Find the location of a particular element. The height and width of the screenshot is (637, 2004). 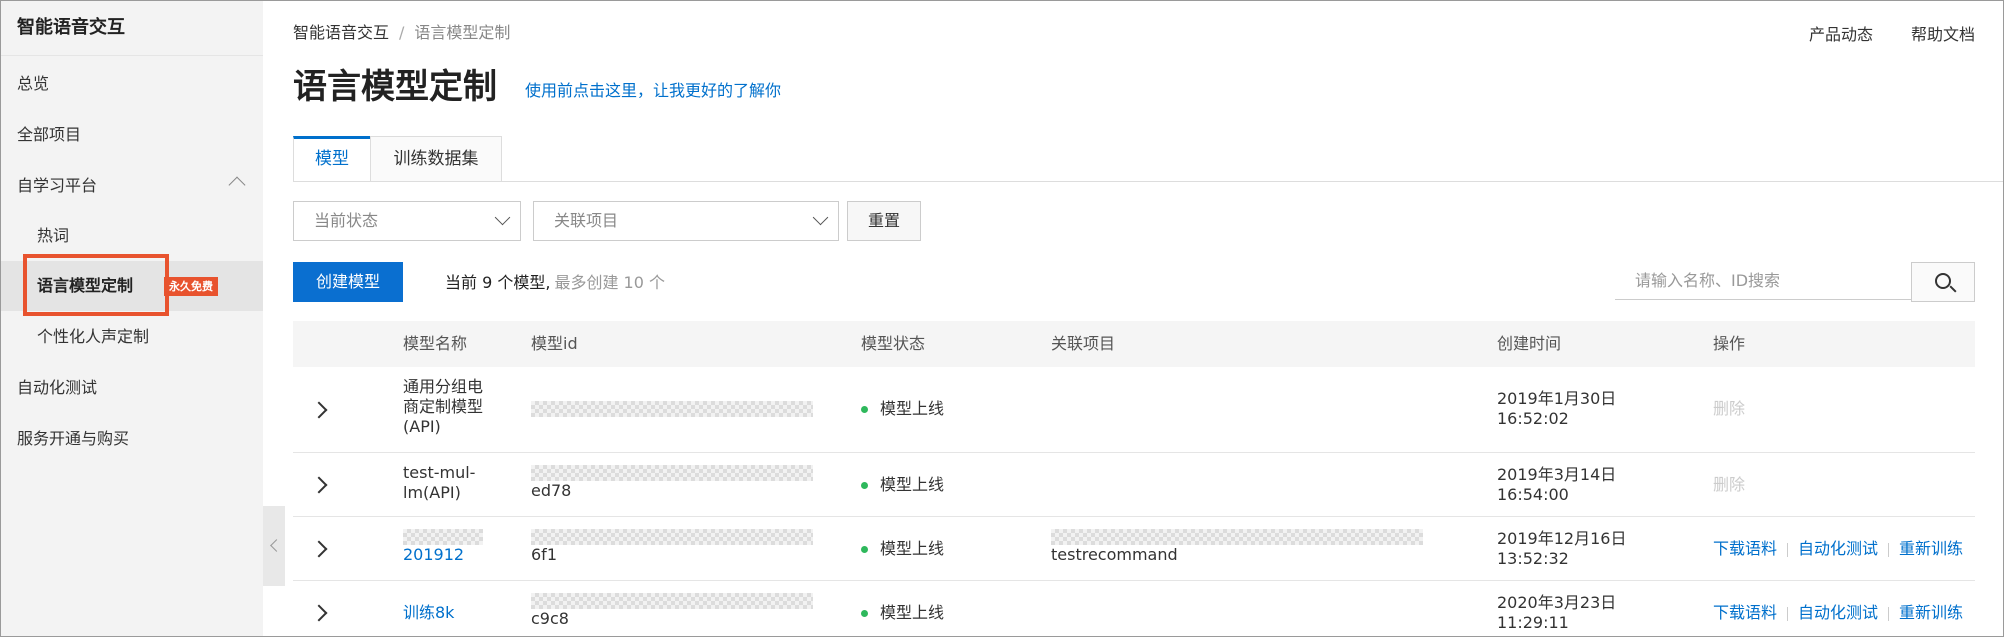

col-created: 创建时间 is located at coordinates (1529, 343).